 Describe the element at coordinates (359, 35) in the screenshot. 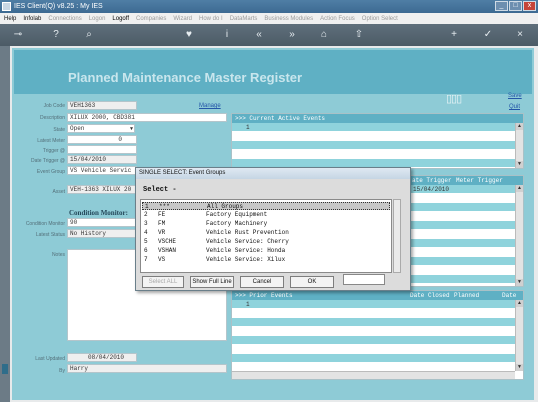

I see `upload-icon: ⇧` at that location.